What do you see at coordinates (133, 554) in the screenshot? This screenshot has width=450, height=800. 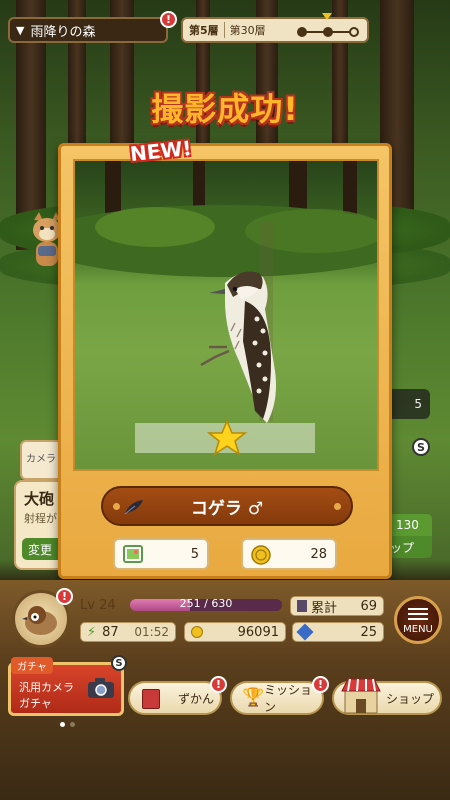 I see `photo-icon` at bounding box center [133, 554].